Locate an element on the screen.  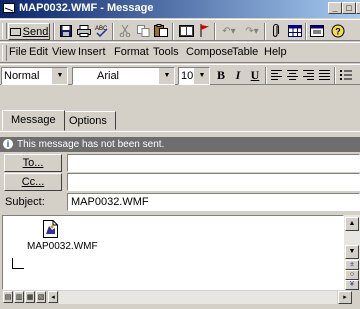
save-button is located at coordinates (66, 31).